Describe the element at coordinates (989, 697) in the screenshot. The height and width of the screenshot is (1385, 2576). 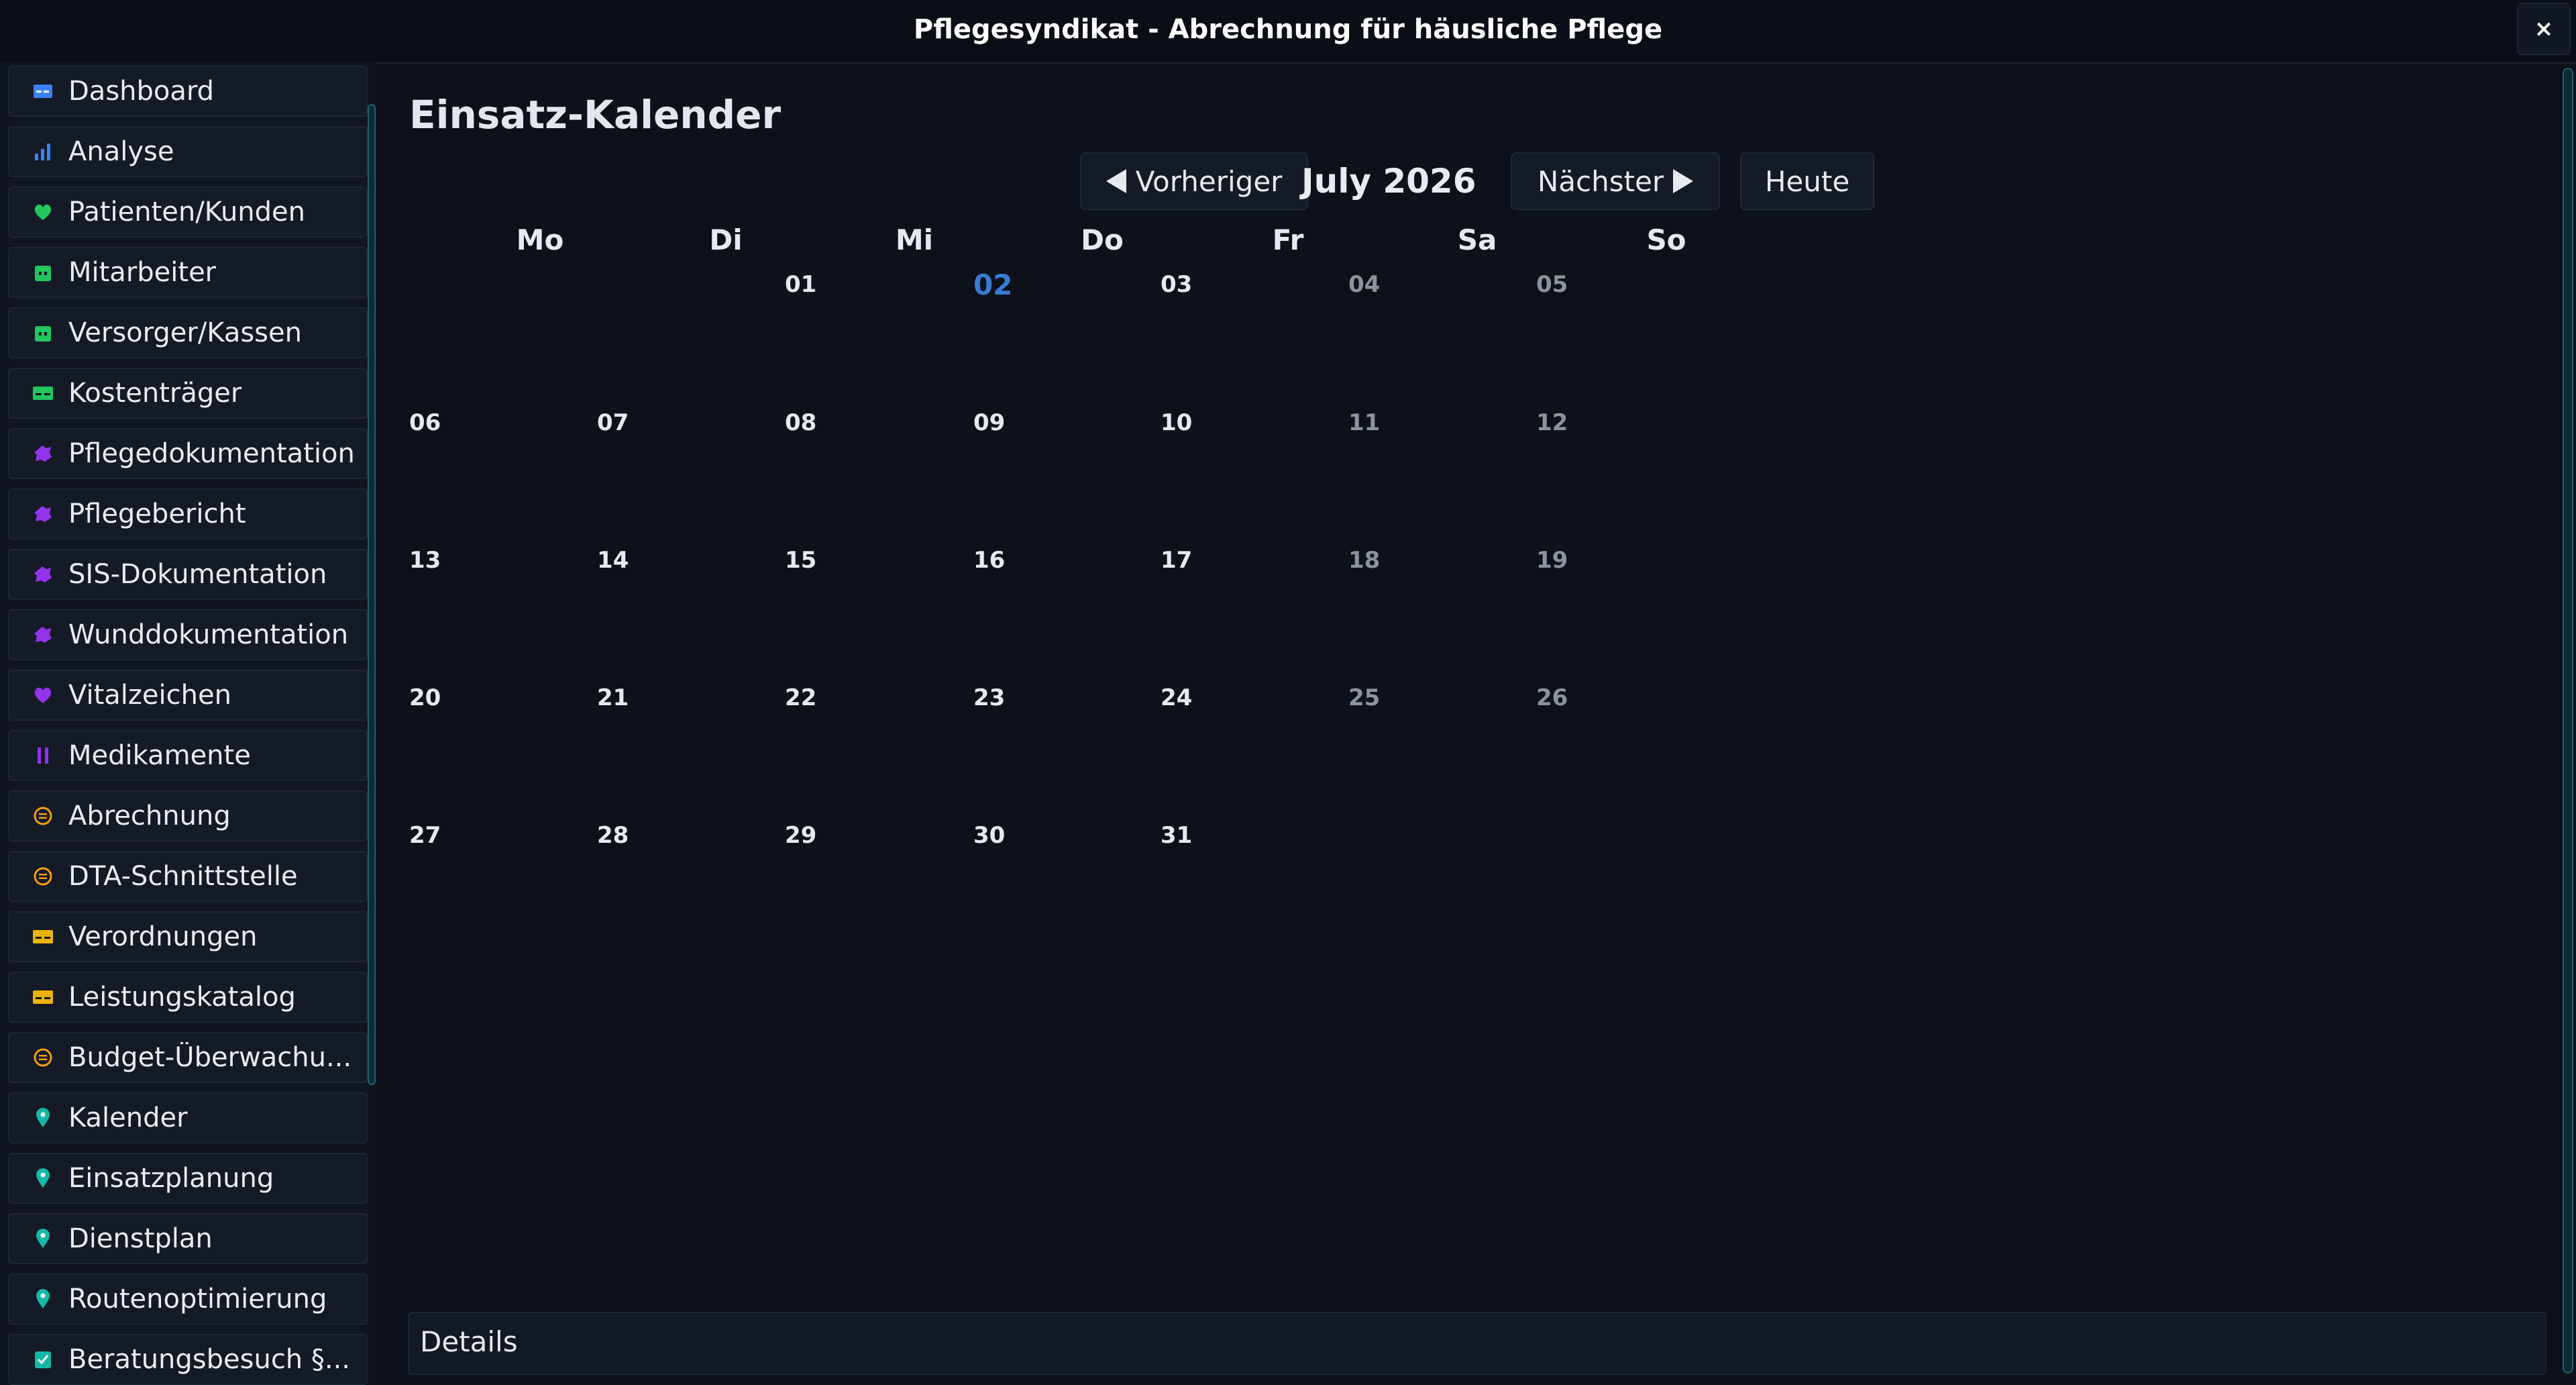
I see `calendar-day: 23` at that location.